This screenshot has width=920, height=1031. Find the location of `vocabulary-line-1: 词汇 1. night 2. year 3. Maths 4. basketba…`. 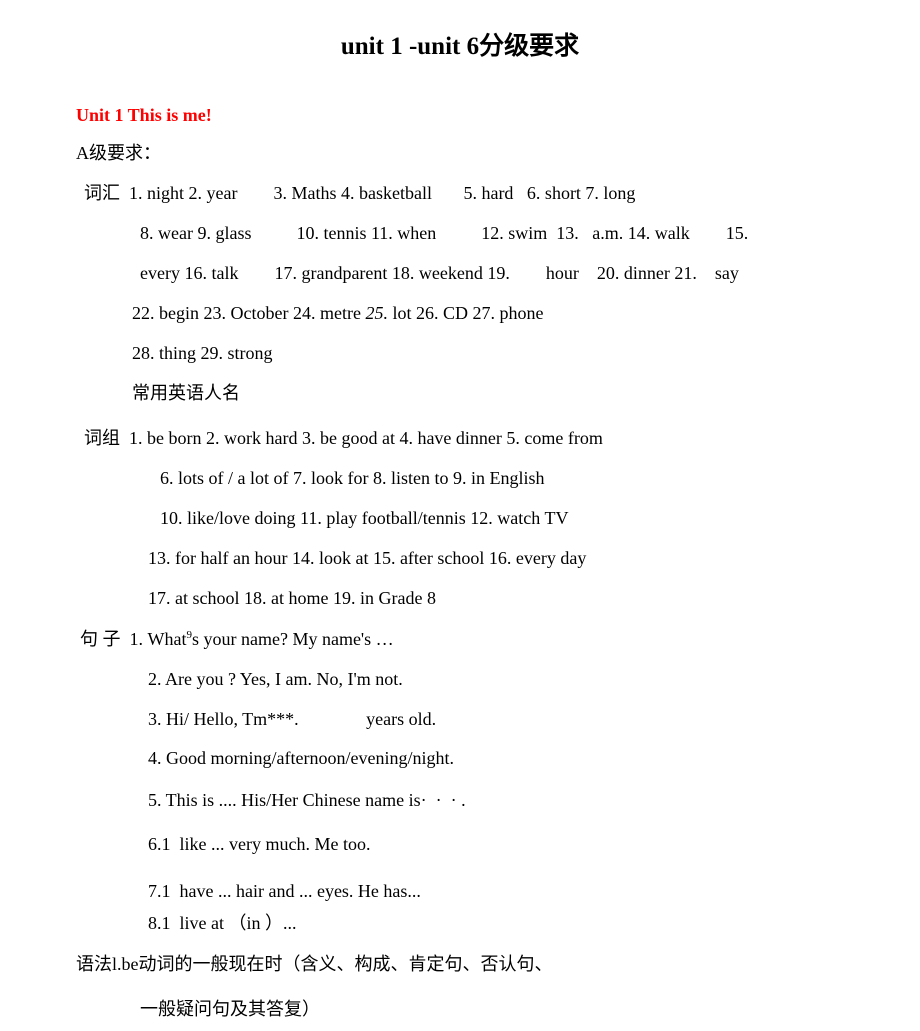

vocabulary-line-1: 词汇 1. night 2. year 3. Maths 4. basketba… is located at coordinates (360, 193).